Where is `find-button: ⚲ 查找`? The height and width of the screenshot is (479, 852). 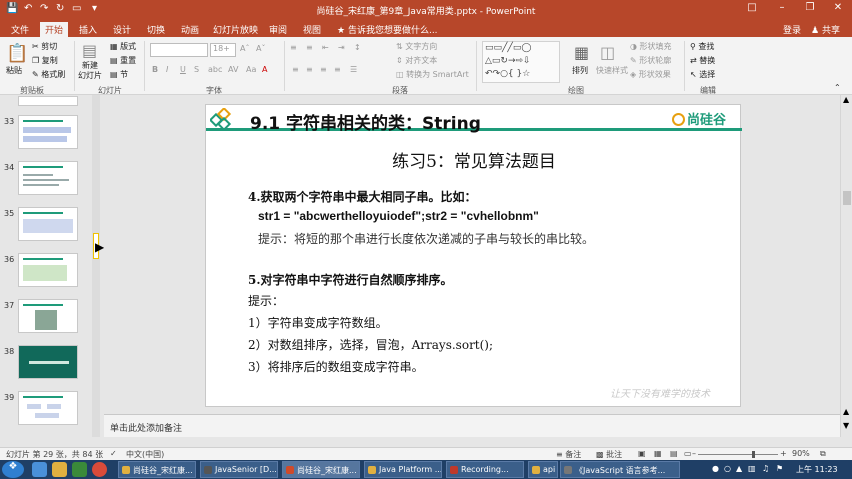 find-button: ⚲ 查找 is located at coordinates (702, 46).